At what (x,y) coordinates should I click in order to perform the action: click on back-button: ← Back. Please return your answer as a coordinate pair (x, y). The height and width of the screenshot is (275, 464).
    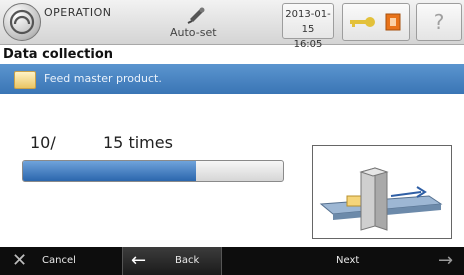
    Looking at the image, I should click on (172, 261).